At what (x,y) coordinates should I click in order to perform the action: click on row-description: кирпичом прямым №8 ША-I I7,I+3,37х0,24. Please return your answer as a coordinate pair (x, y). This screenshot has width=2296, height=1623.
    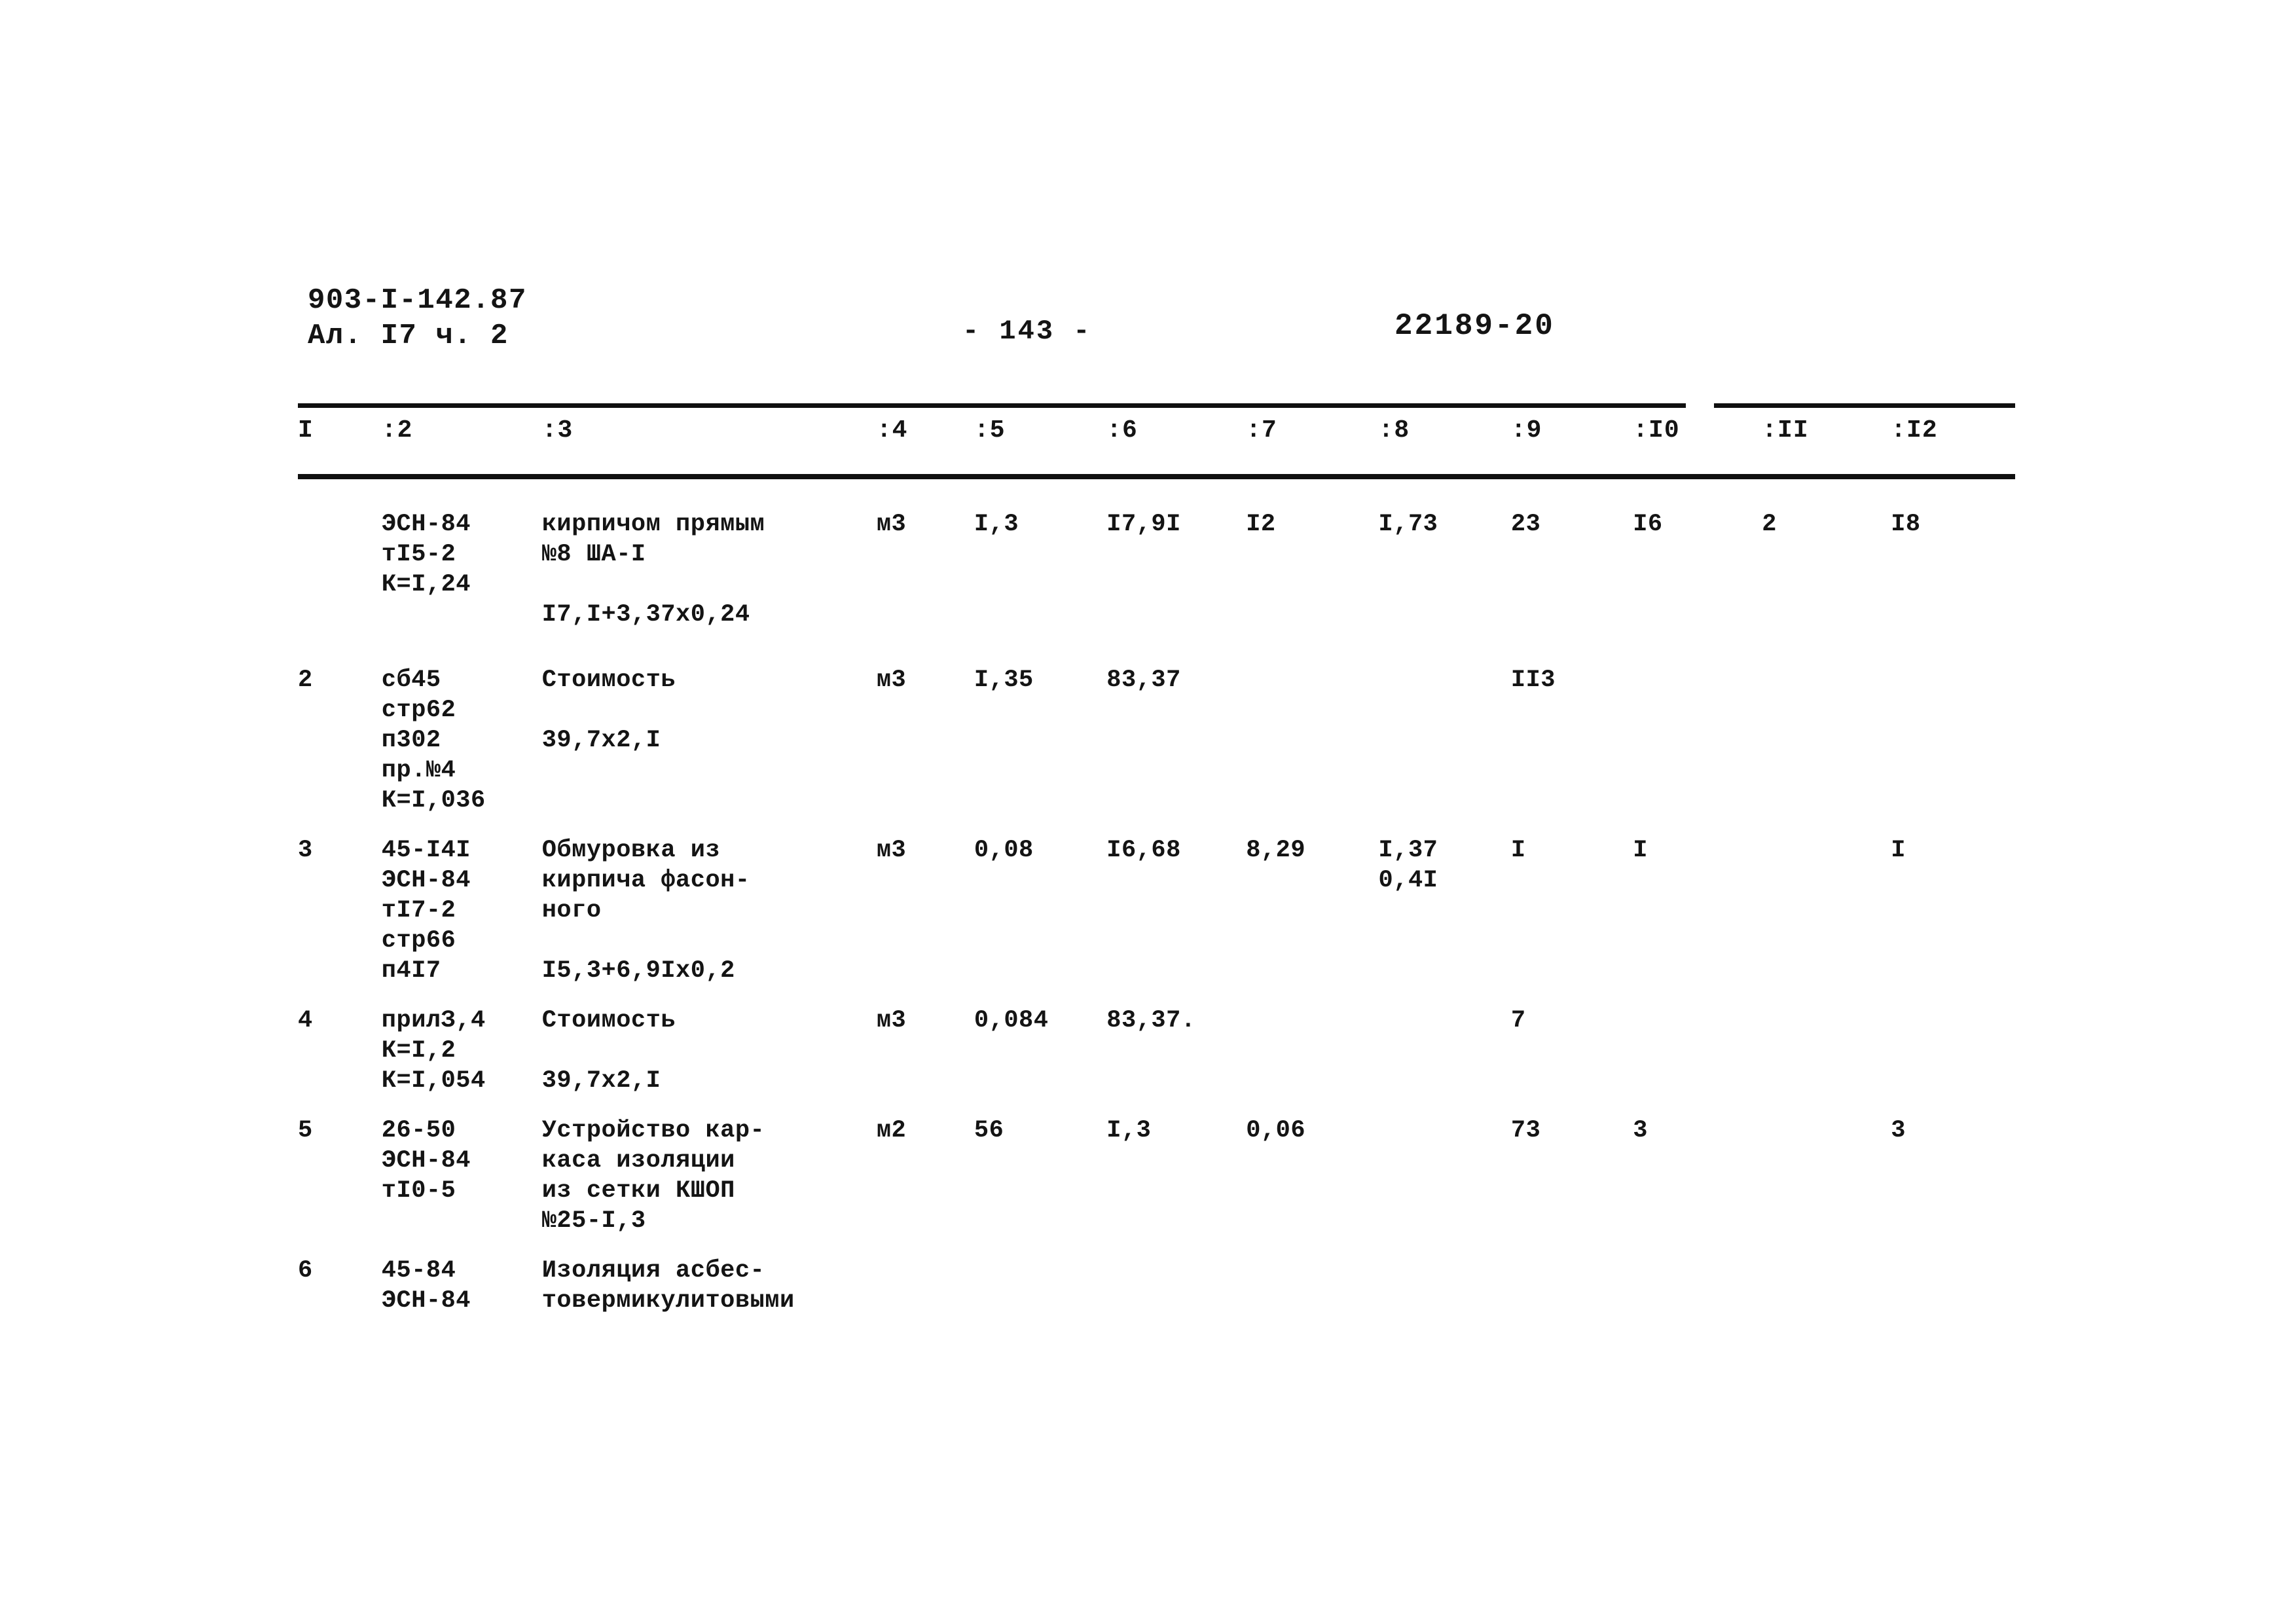
    Looking at the image, I should click on (653, 570).